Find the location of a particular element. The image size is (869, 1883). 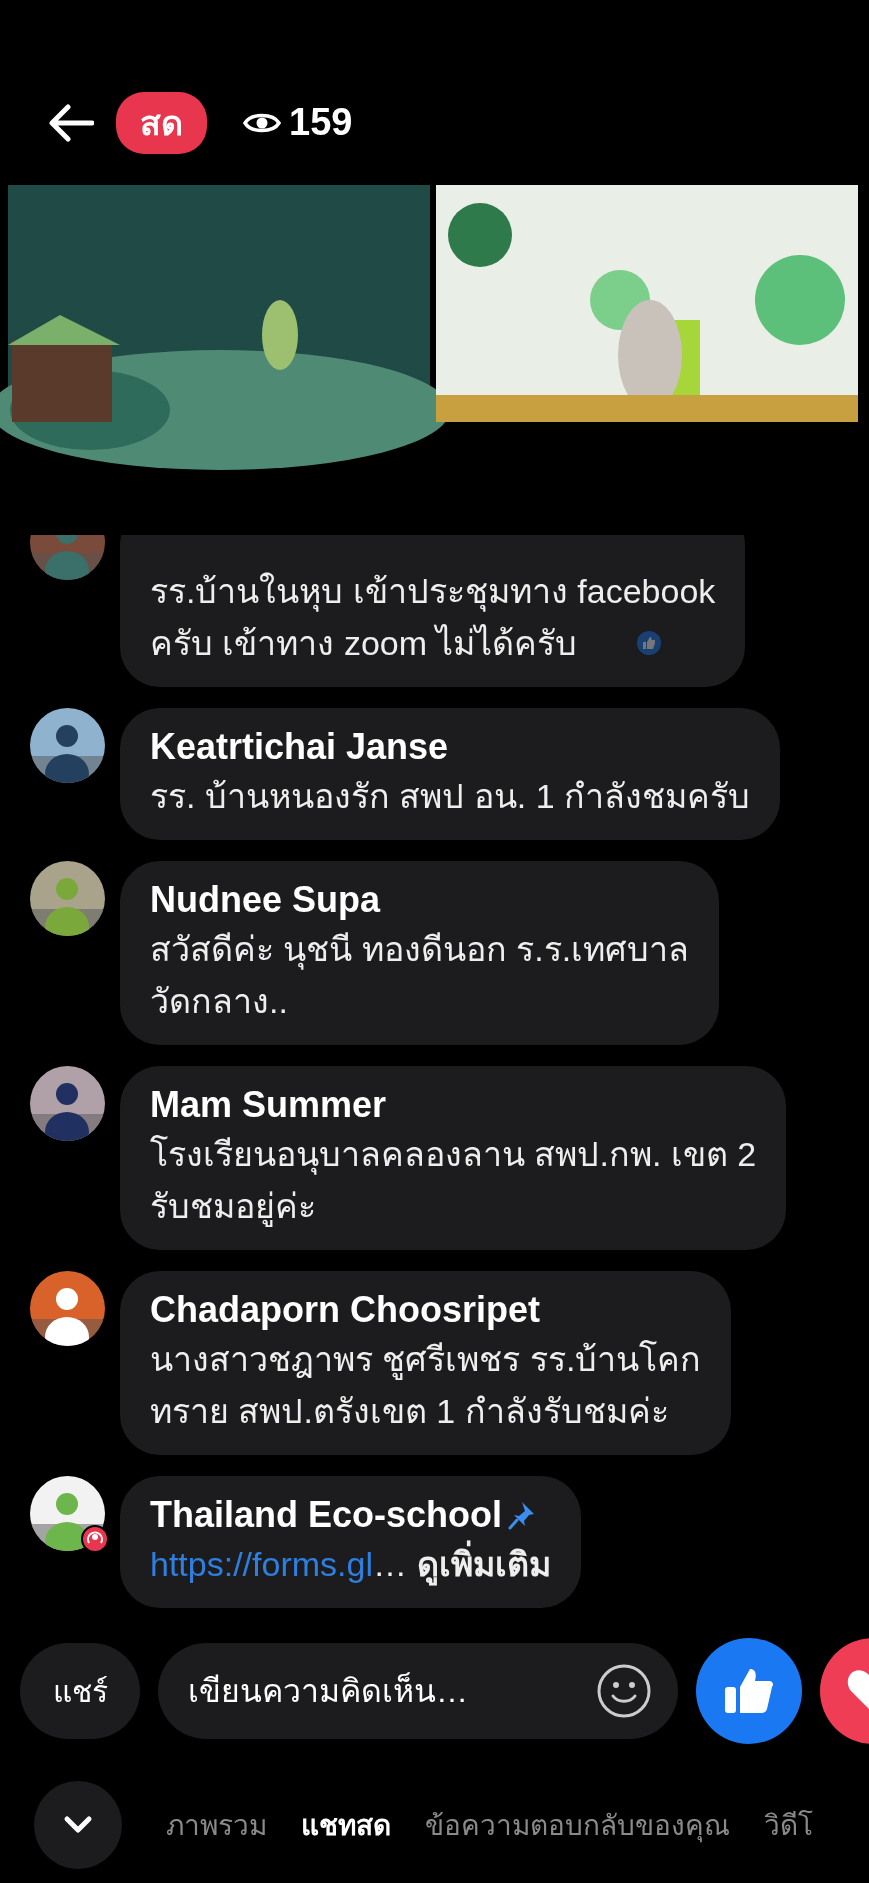

tab: ภาพรวม is located at coordinates (216, 1825).